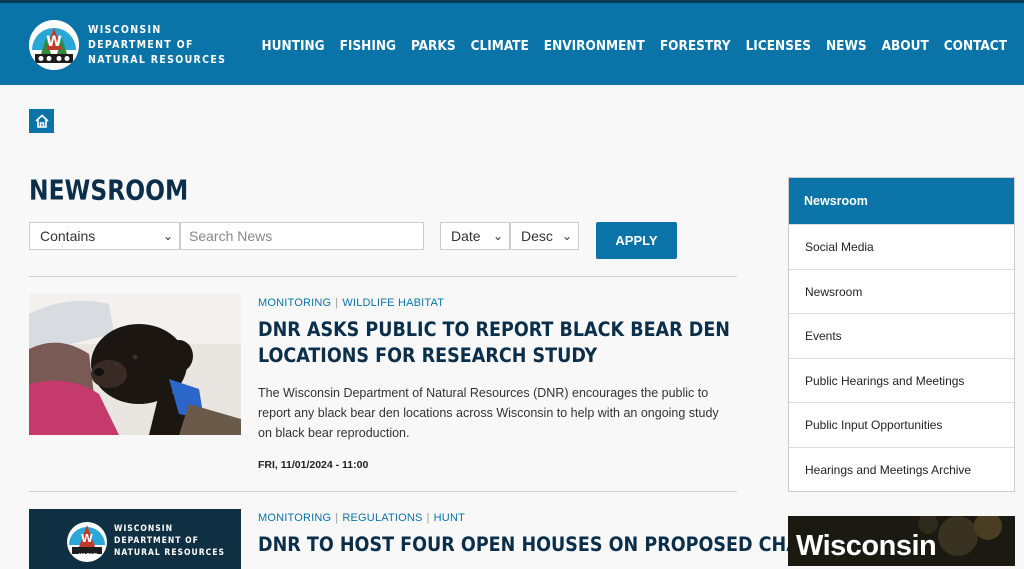  What do you see at coordinates (695, 46) in the screenshot?
I see `nav-forestry: FORESTRY` at bounding box center [695, 46].